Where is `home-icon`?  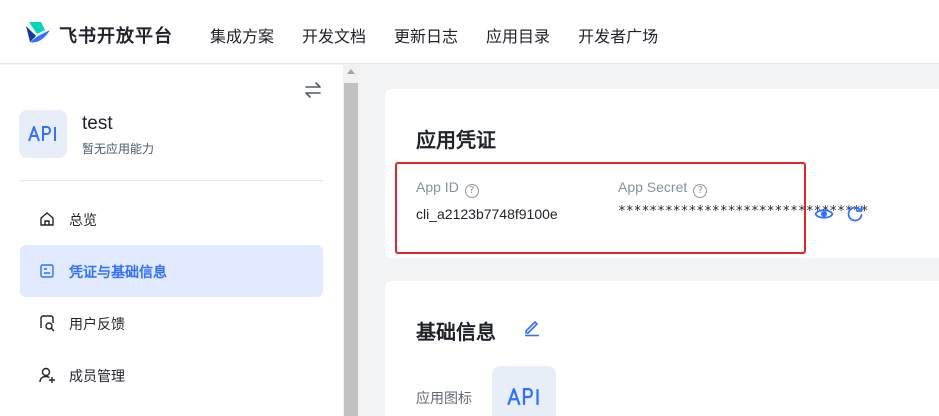
home-icon is located at coordinates (47, 219).